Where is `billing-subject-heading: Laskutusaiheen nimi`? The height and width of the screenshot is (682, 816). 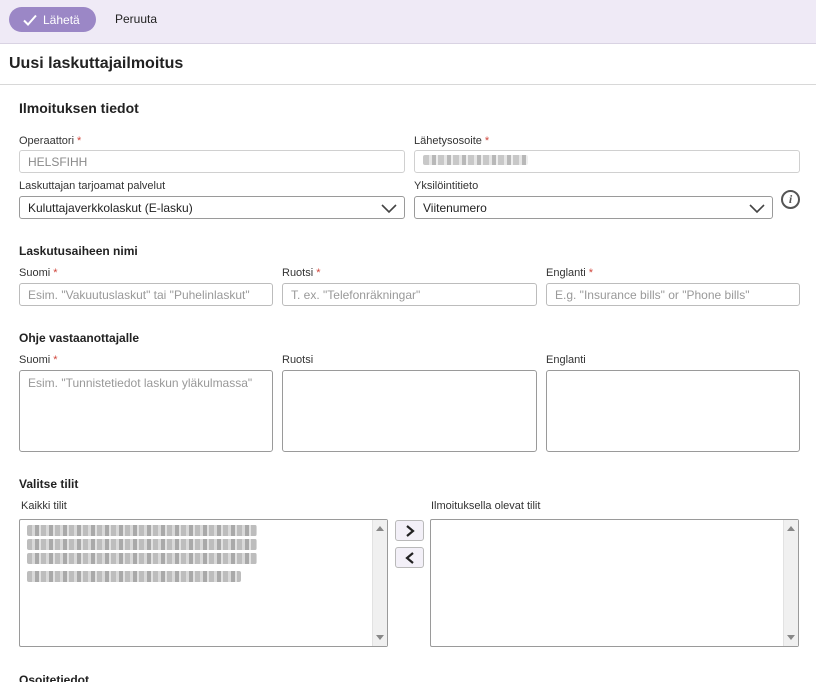 billing-subject-heading: Laskutusaiheen nimi is located at coordinates (78, 251).